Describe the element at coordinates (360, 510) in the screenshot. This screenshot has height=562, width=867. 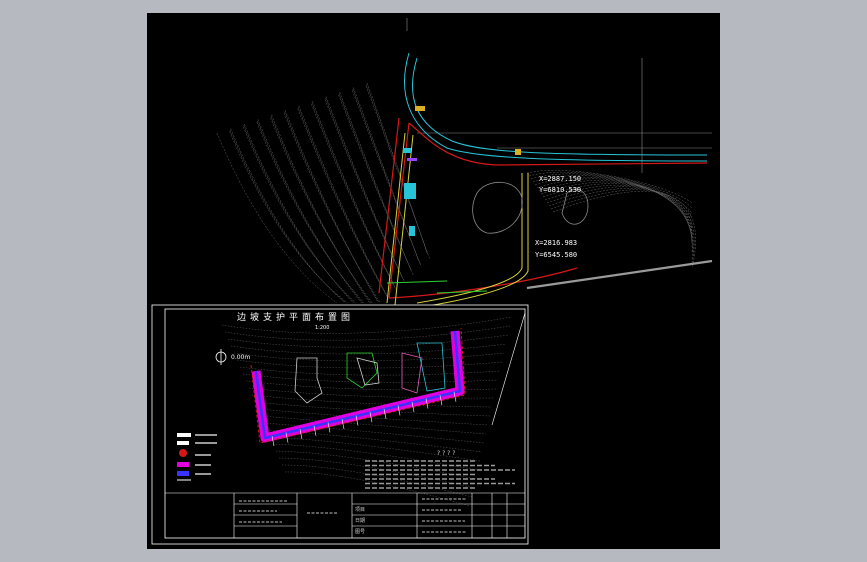
I see `table-row-1: 项目` at that location.